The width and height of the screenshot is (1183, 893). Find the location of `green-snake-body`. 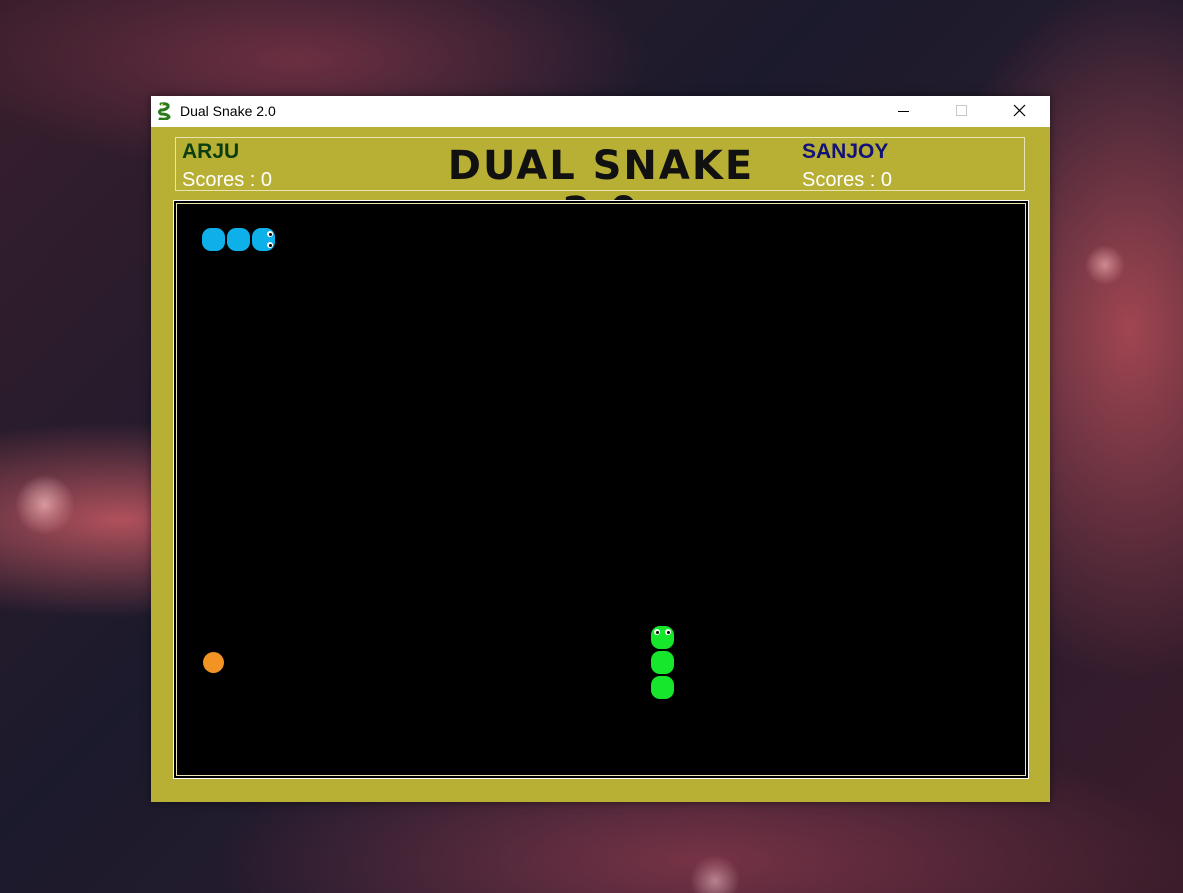

green-snake-body is located at coordinates (662, 662).